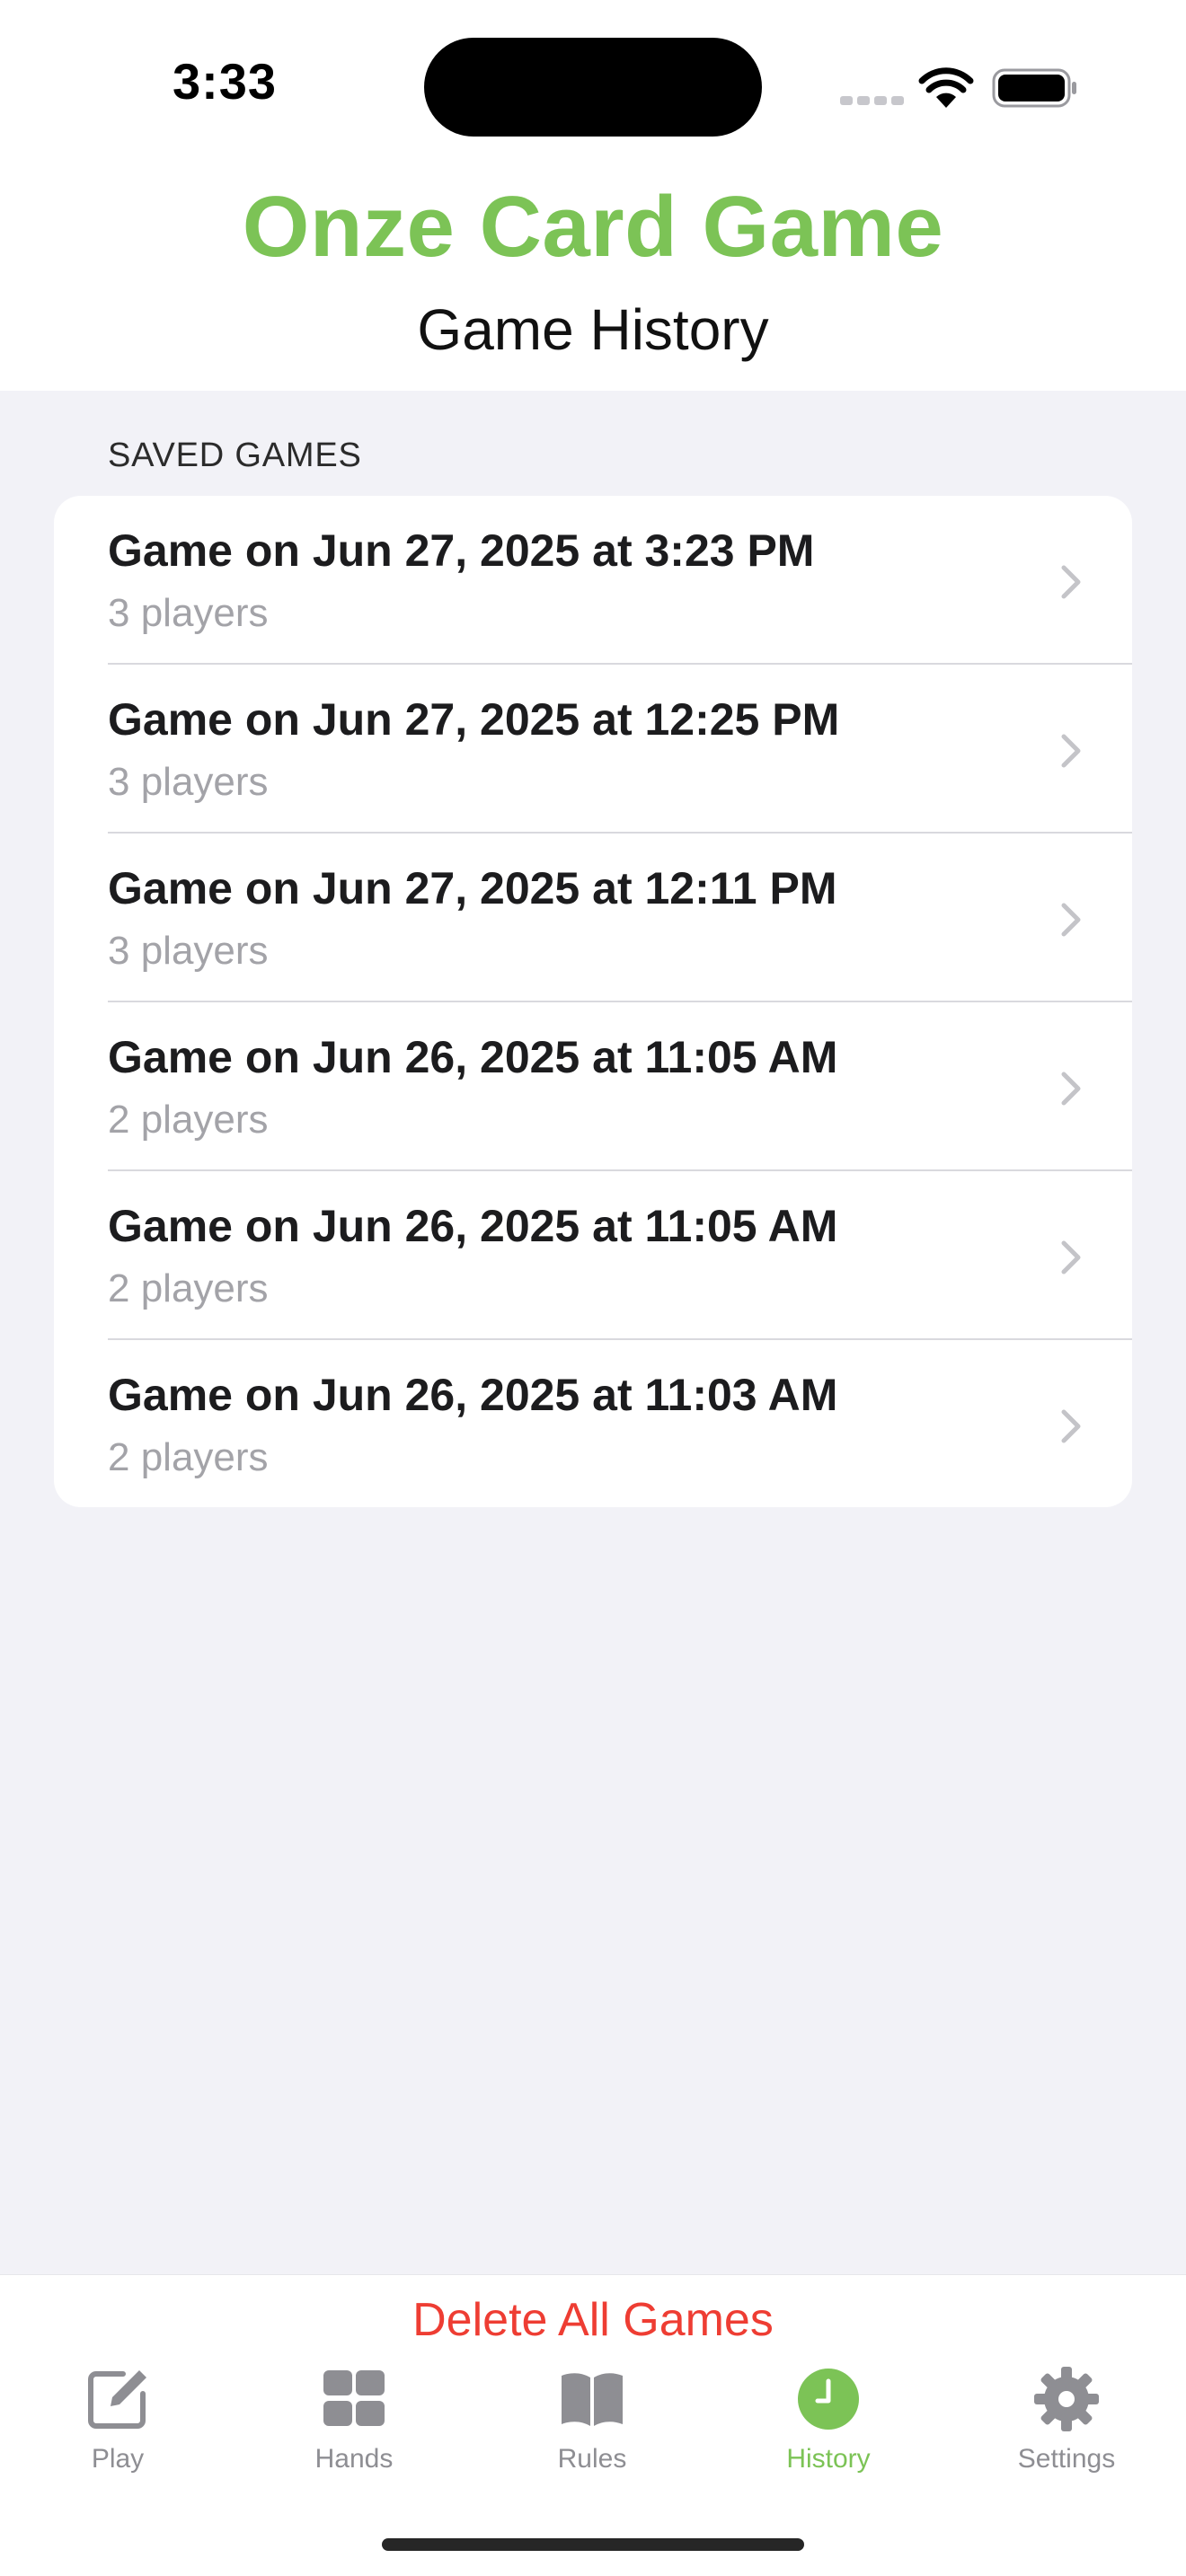 The image size is (1186, 2576). I want to click on app-title: Onze Card Game, so click(593, 227).